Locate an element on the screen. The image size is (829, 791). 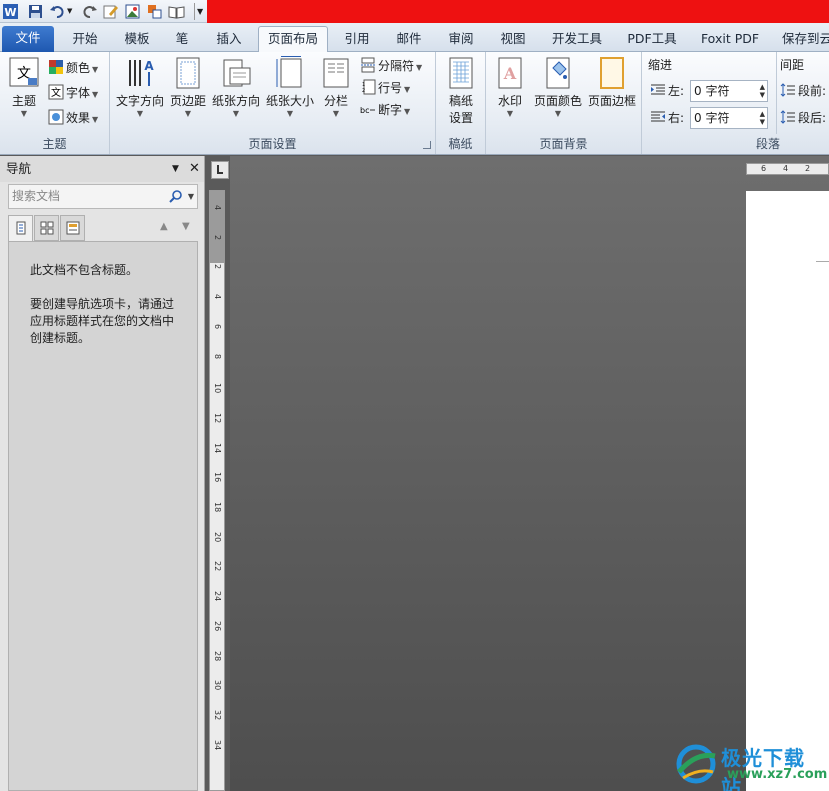
theme-group: 文 主题 ▼ 颜色 ▼ 文字体 ▼ 效果 ▼ 主题 is located at coordinates (55, 103).